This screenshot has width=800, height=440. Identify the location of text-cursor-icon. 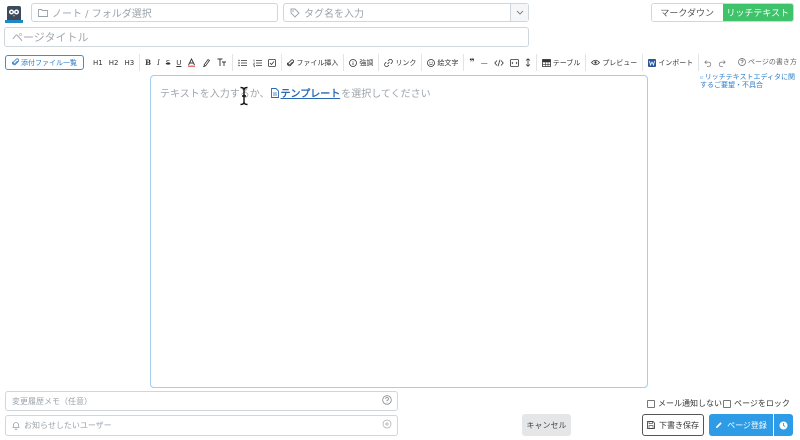
(244, 96).